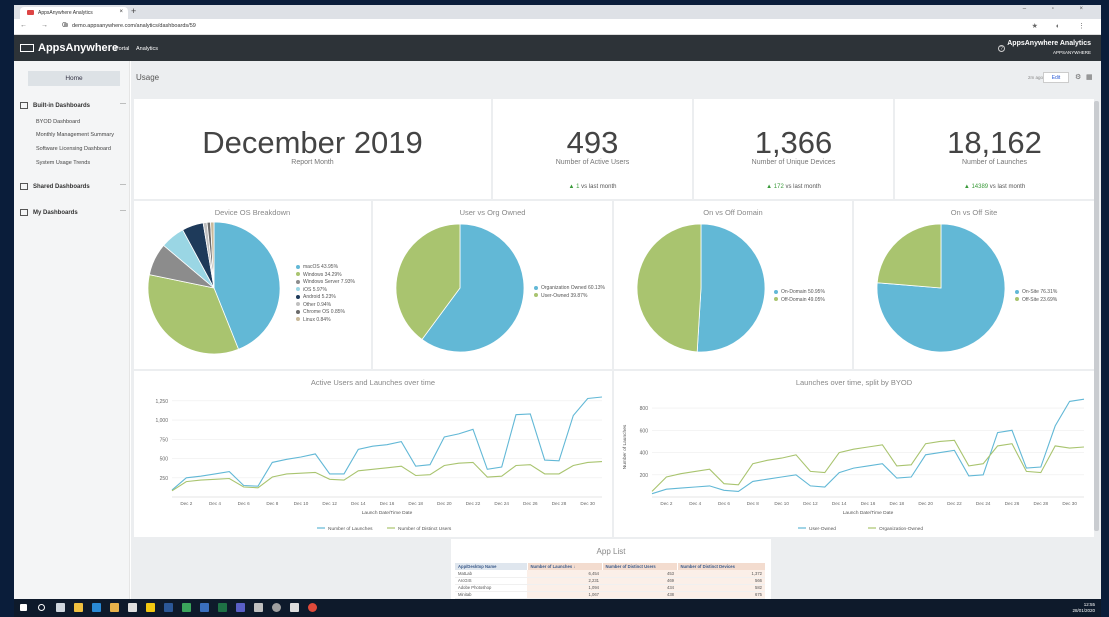 This screenshot has width=1109, height=617. I want to click on sidebar-home-button: Home, so click(74, 78).